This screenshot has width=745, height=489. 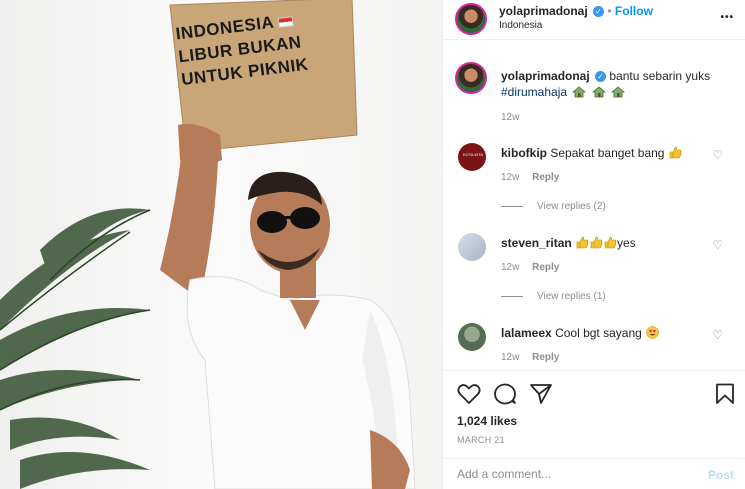 What do you see at coordinates (571, 296) in the screenshot?
I see `view-replies-label: View replies (1)` at bounding box center [571, 296].